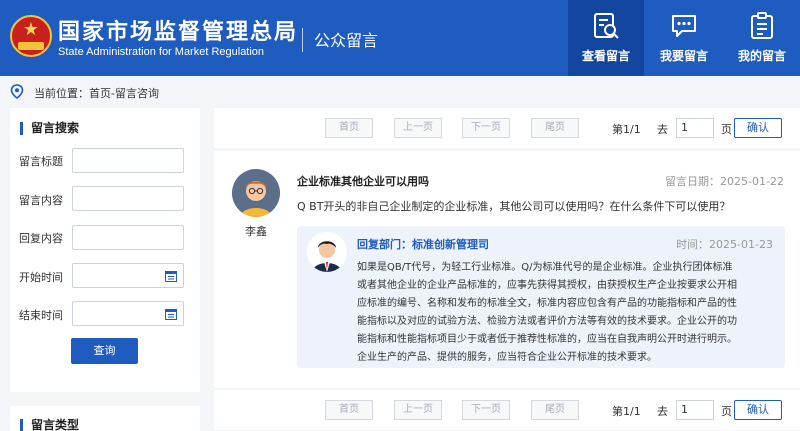  Describe the element at coordinates (31, 36) in the screenshot. I see `national-emblem-logo: ★` at that location.